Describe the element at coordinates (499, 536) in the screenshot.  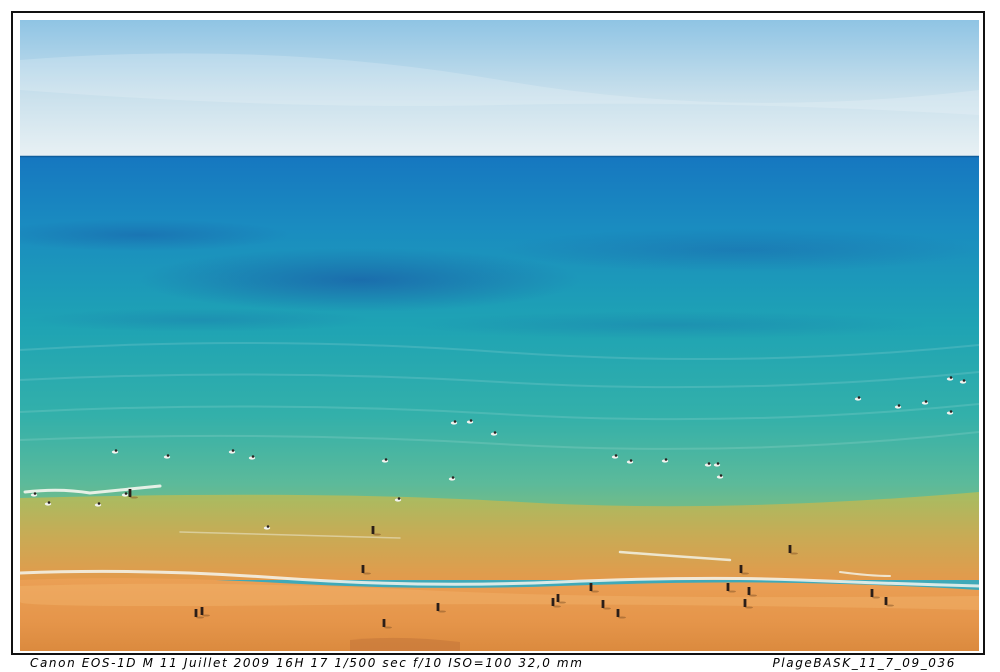
I see `shallow-water` at that location.